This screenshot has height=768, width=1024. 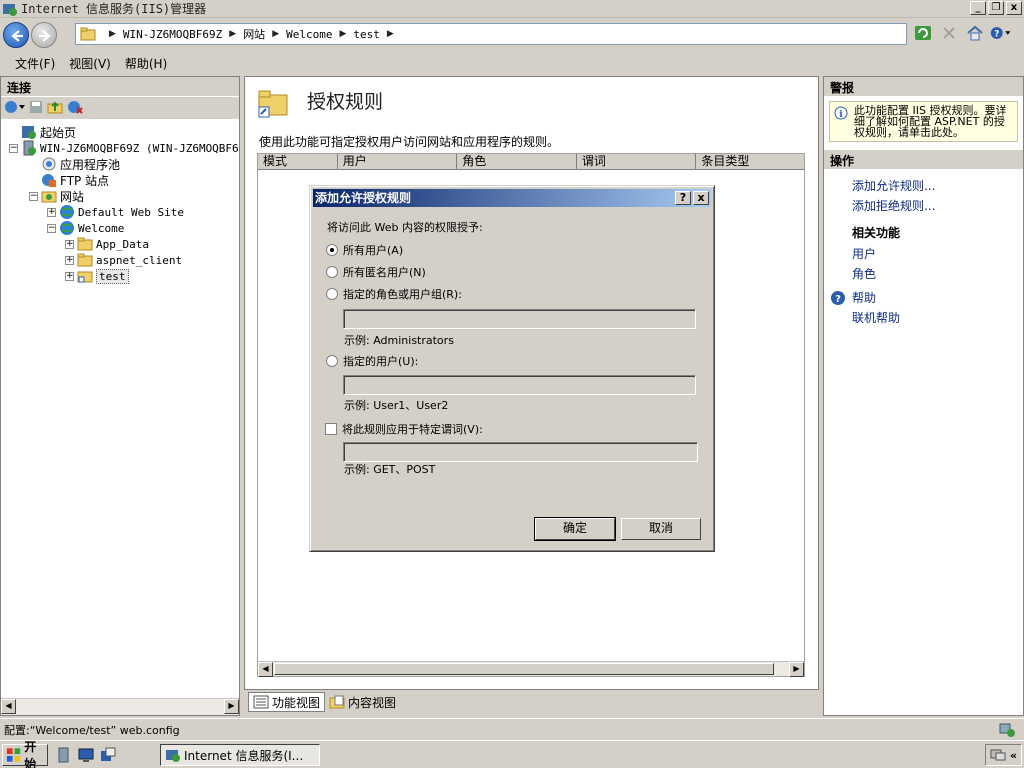 I want to click on verbs-example: 示例: GET、POST, so click(x=390, y=469).